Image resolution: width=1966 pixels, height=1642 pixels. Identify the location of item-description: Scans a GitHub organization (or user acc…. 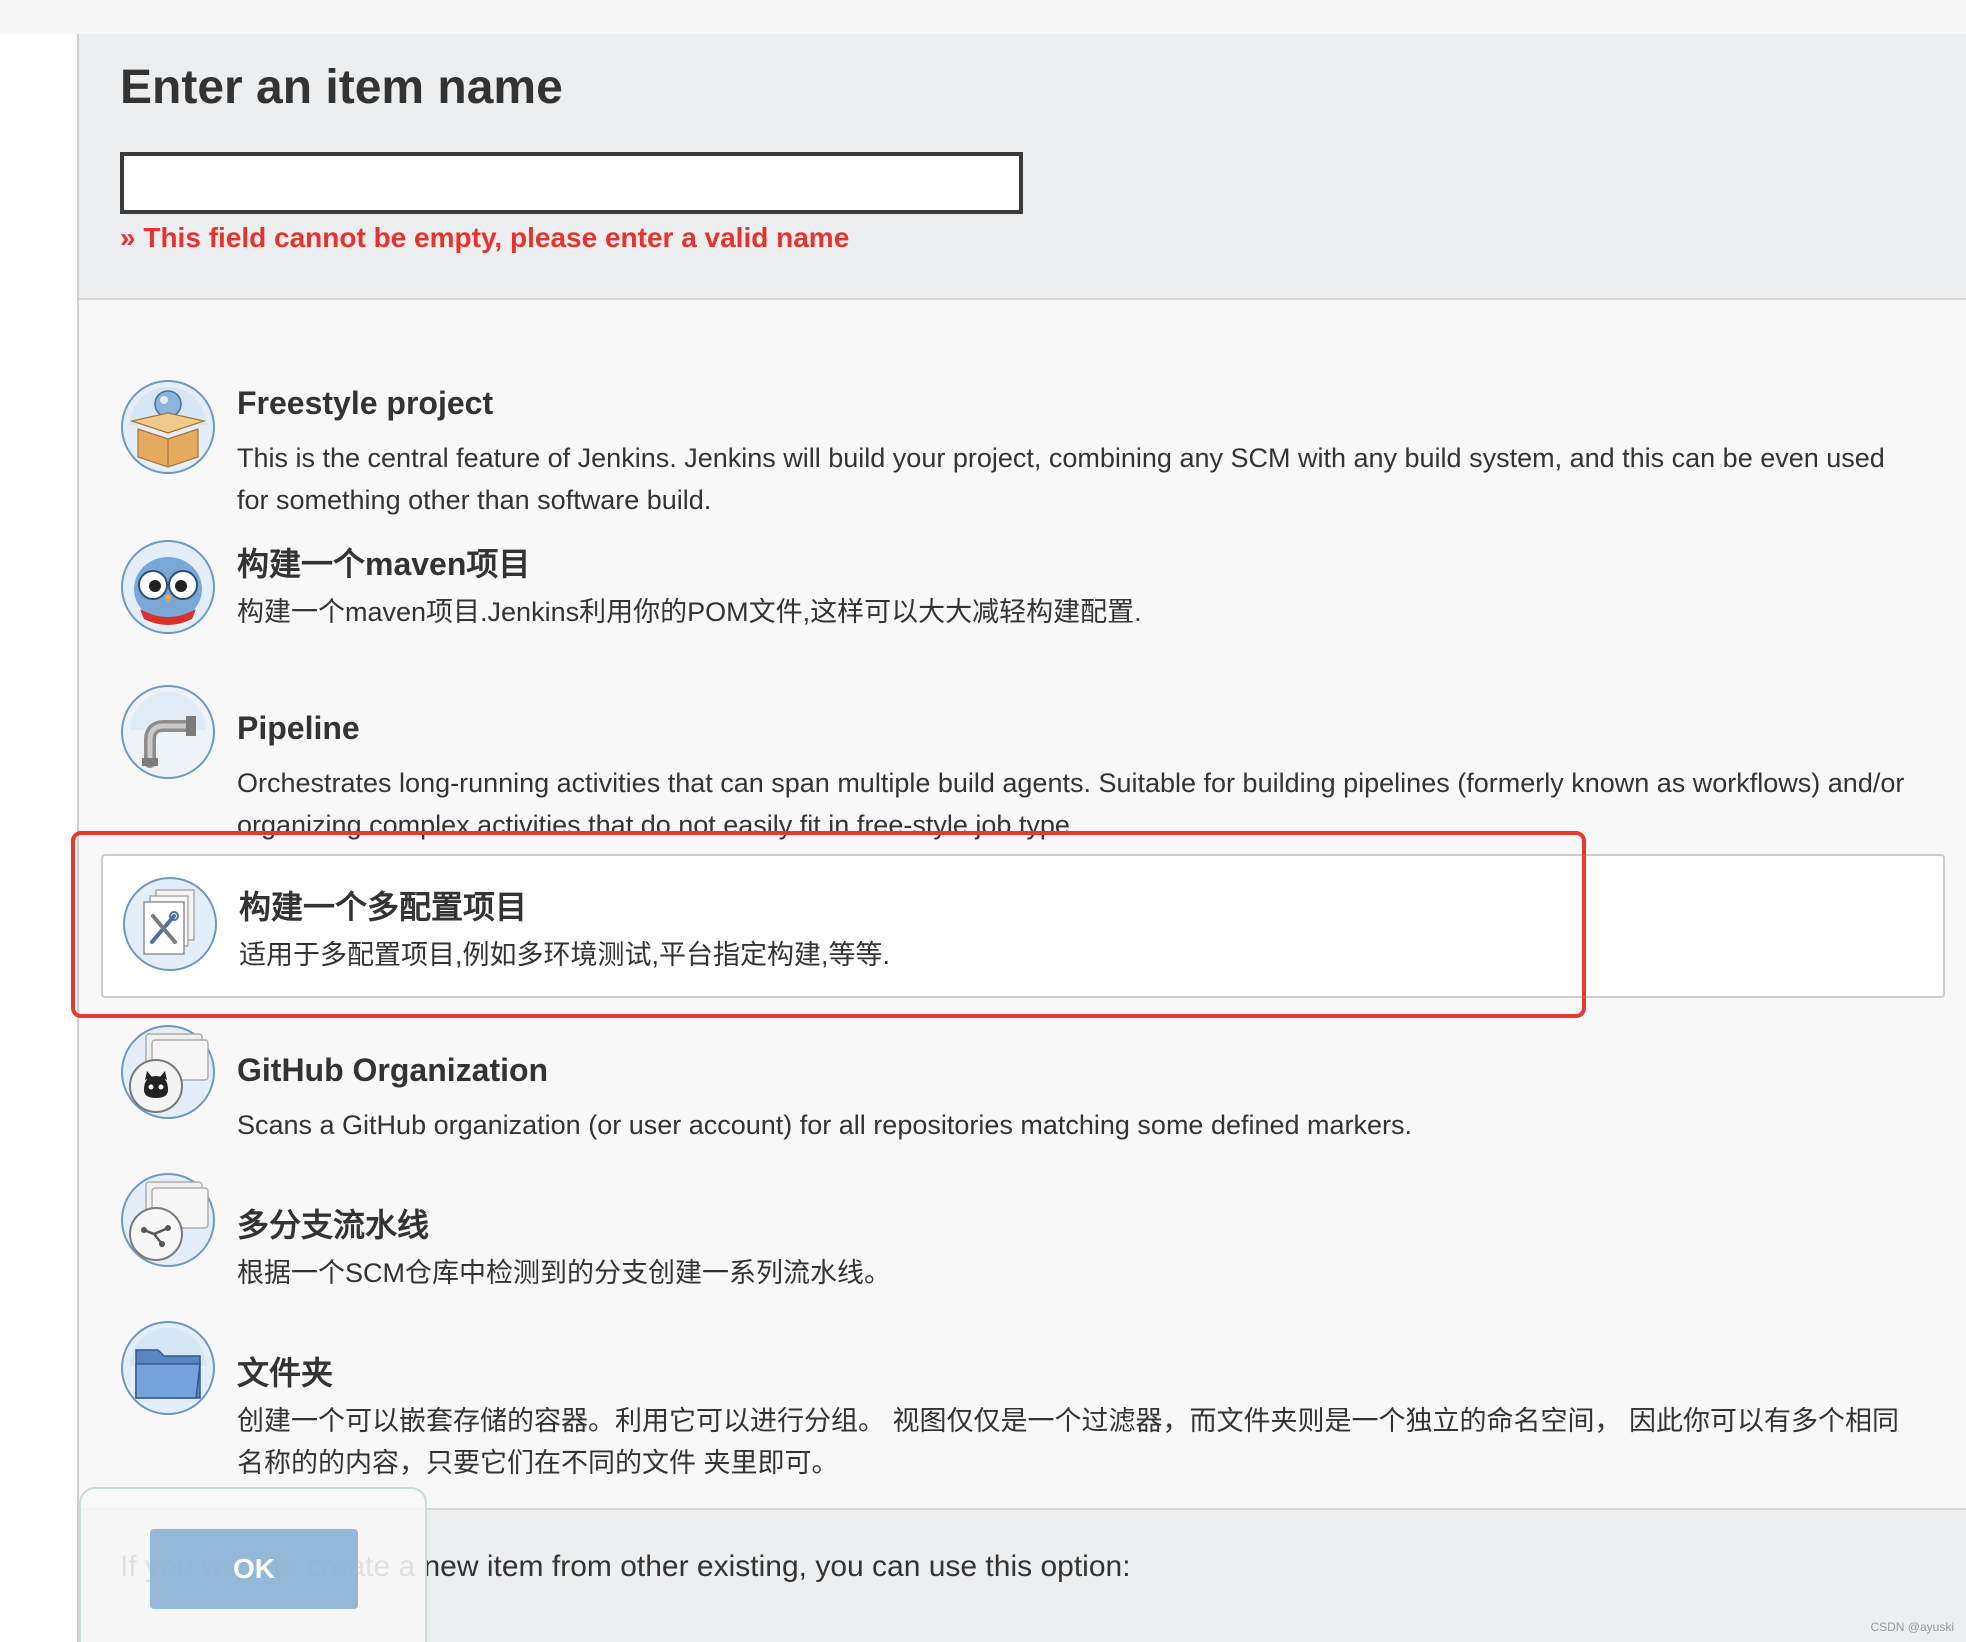
(825, 1125).